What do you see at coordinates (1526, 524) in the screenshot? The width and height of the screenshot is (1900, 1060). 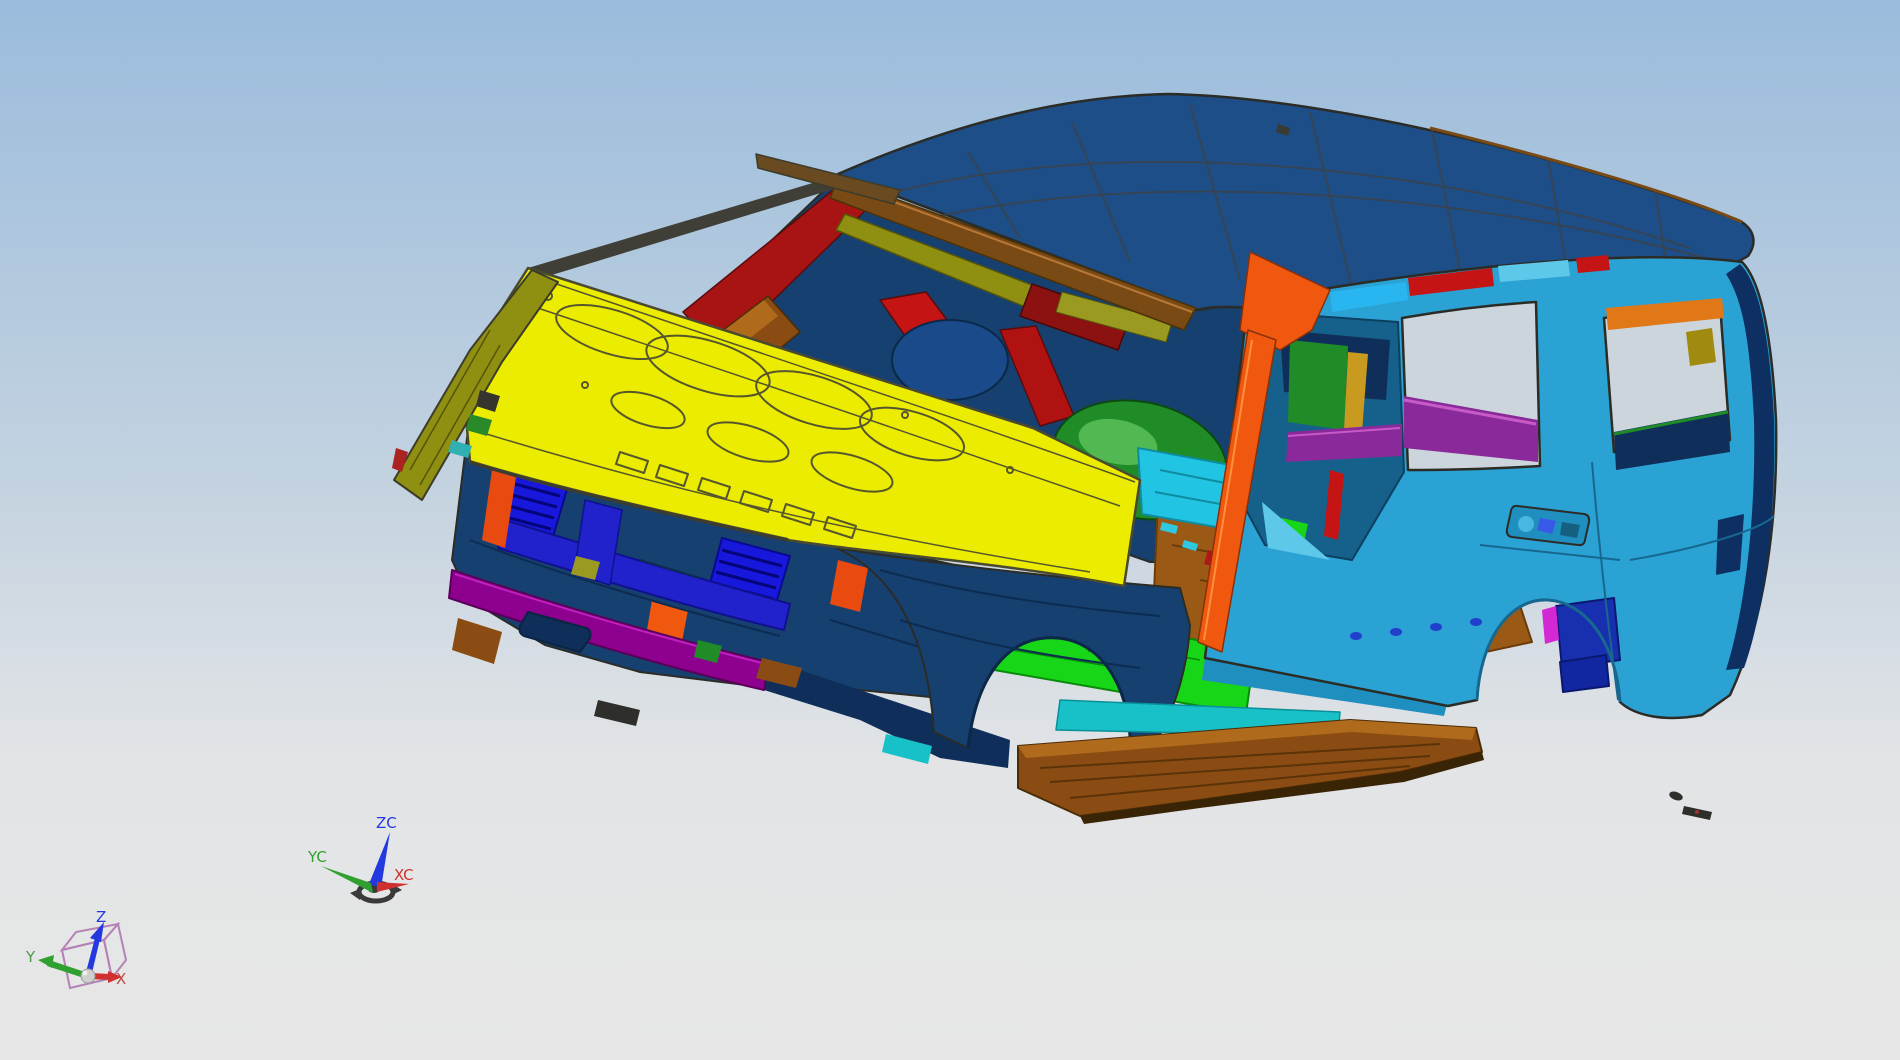 I see `door-handle-cup` at bounding box center [1526, 524].